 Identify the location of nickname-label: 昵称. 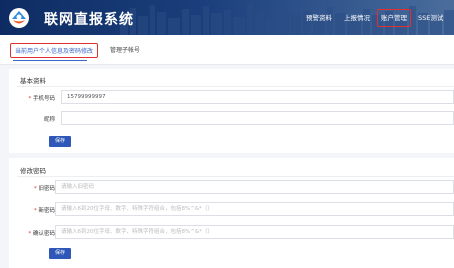
(49, 120).